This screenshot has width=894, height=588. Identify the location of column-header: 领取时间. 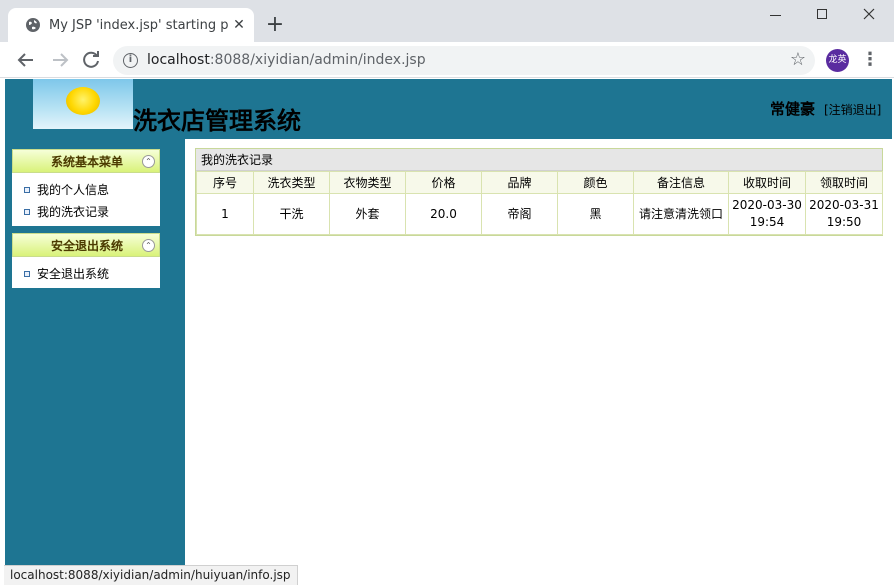
(844, 182).